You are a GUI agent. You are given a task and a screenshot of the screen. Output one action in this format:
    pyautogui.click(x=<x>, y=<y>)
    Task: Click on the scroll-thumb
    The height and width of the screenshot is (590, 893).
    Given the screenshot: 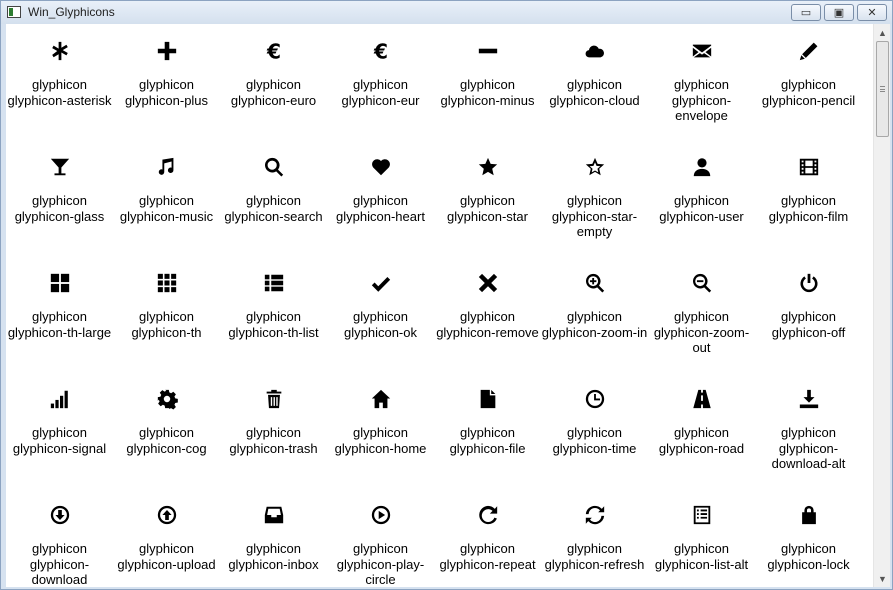 What is the action you would take?
    pyautogui.click(x=882, y=89)
    